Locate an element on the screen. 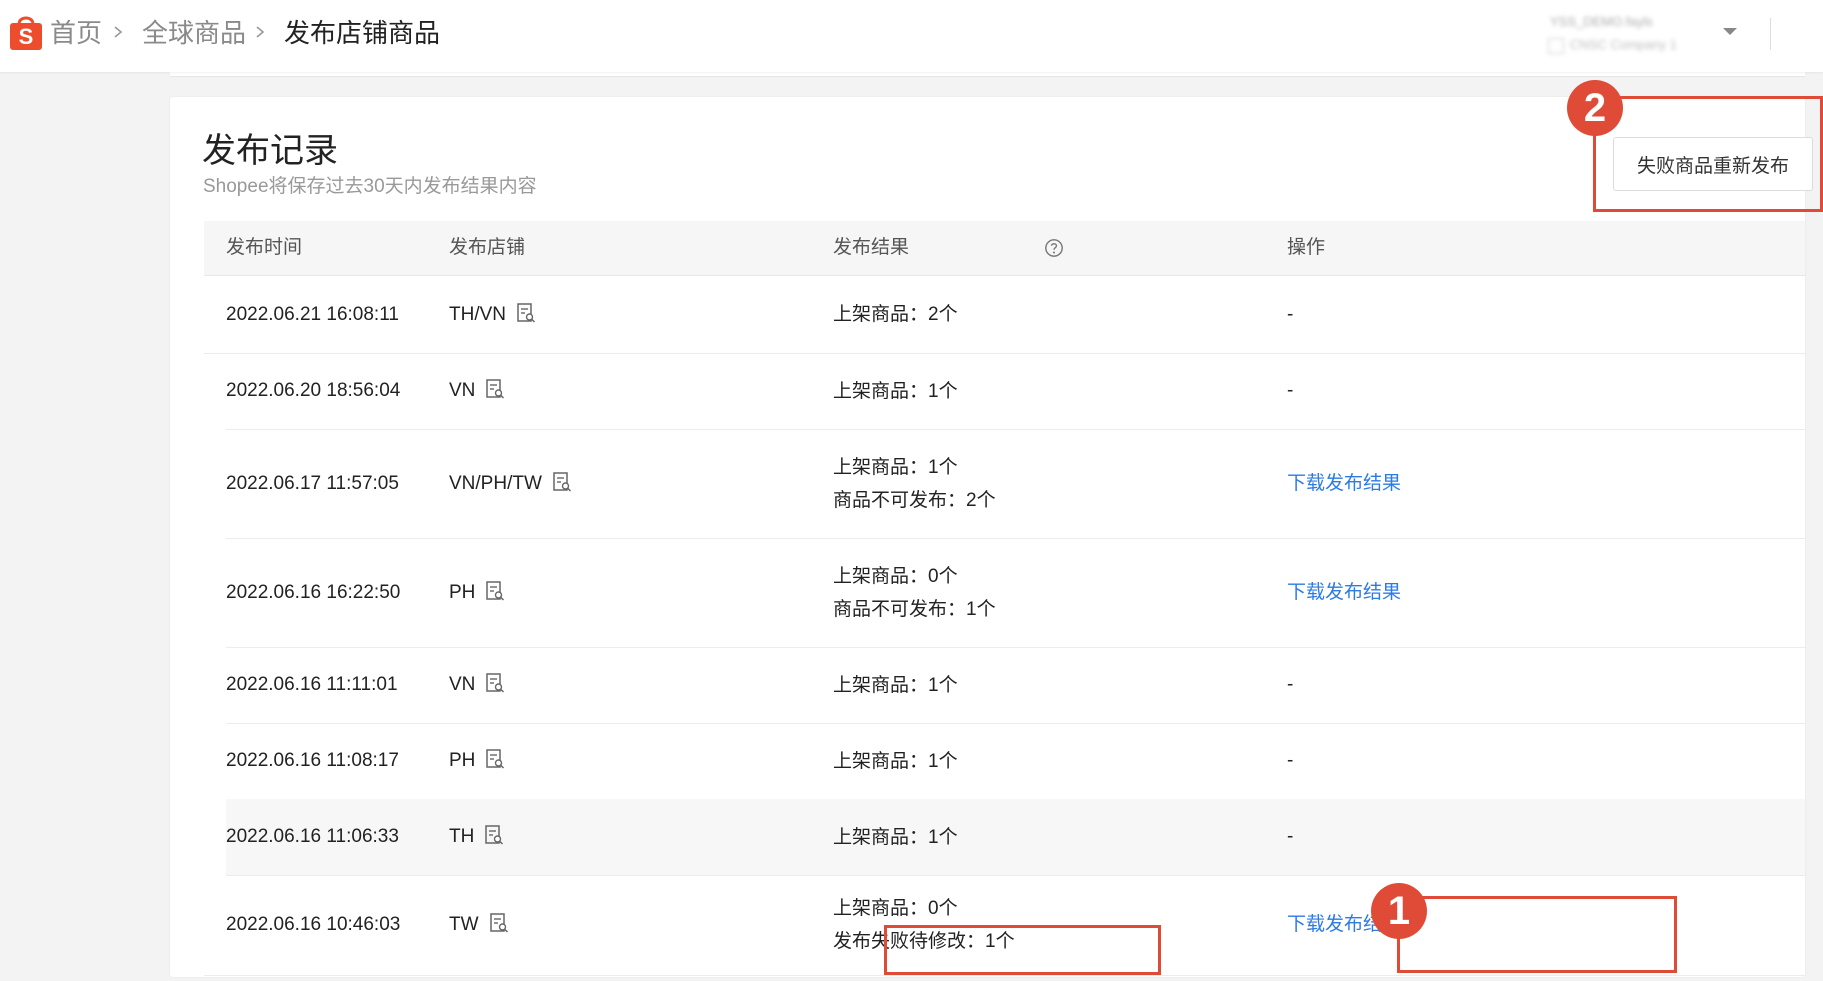 The image size is (1823, 981). publish-shop: TW is located at coordinates (479, 925).